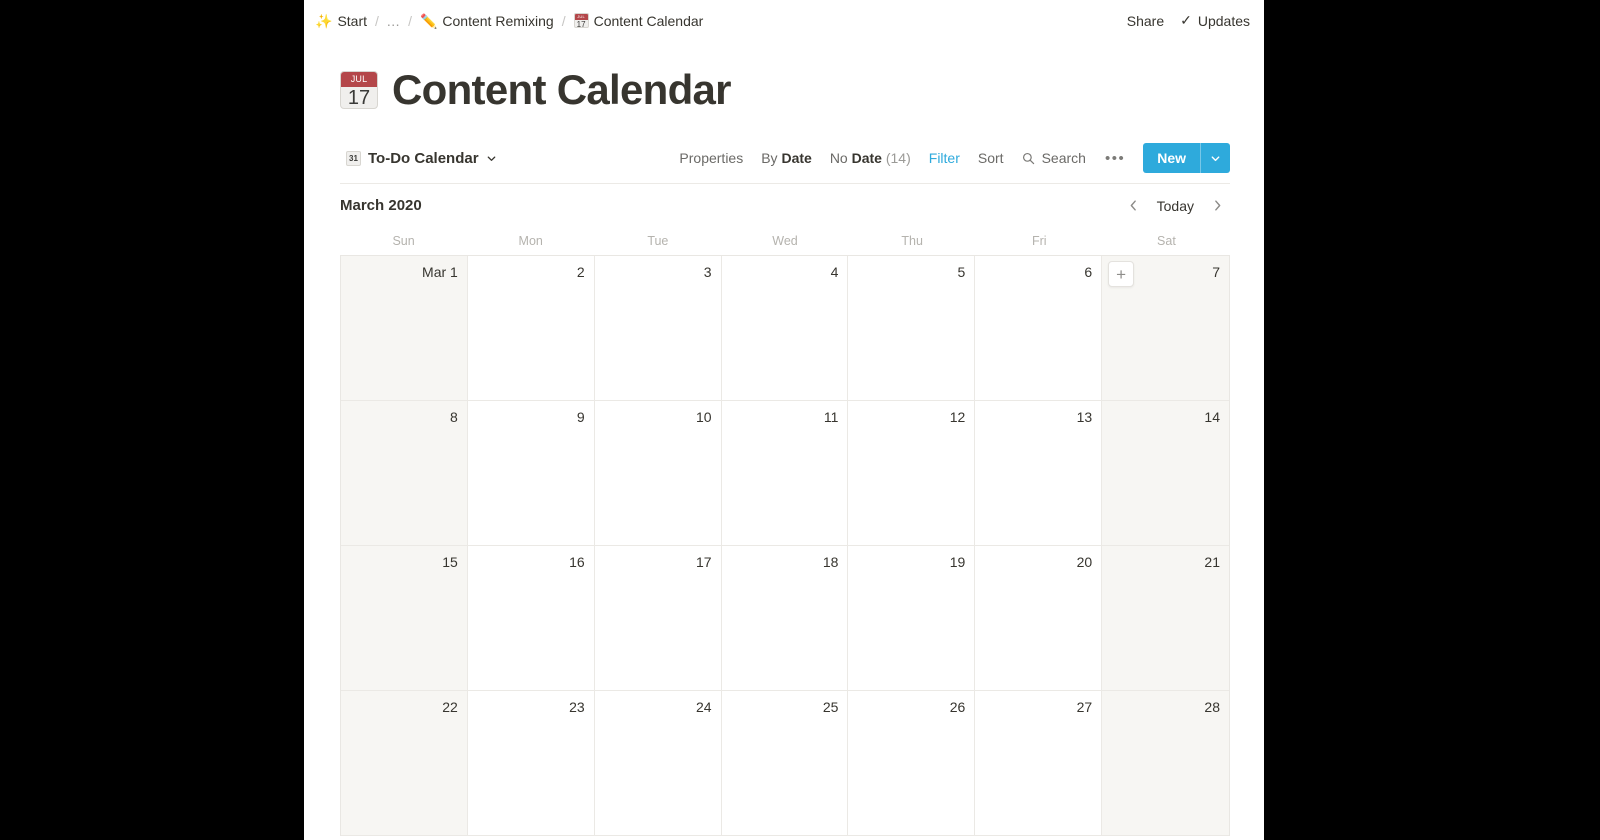 Image resolution: width=1600 pixels, height=840 pixels. Describe the element at coordinates (1166, 241) in the screenshot. I see `weekday-header-sat: Sat` at that location.